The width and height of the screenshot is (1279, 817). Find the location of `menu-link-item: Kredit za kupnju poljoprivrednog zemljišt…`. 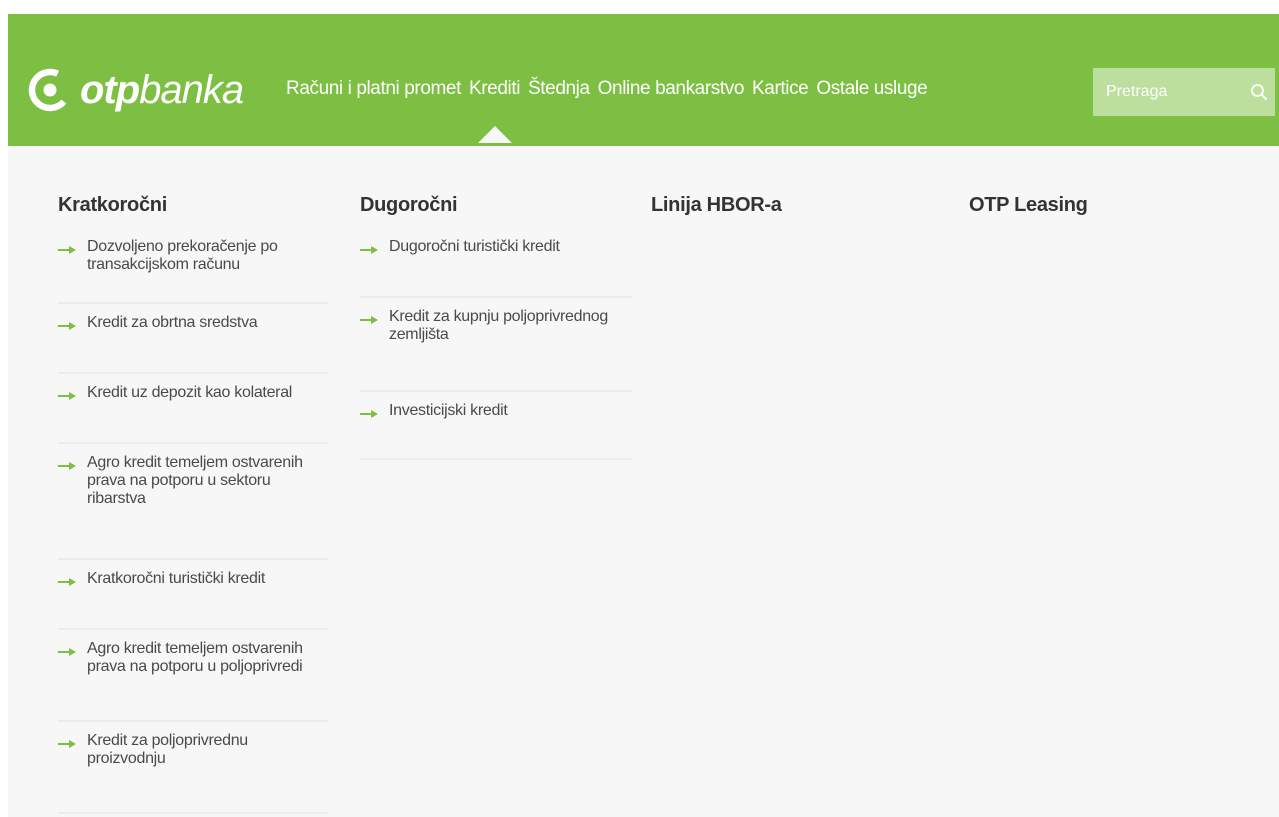

menu-link-item: Kredit za kupnju poljoprivrednog zemljišt… is located at coordinates (496, 345).